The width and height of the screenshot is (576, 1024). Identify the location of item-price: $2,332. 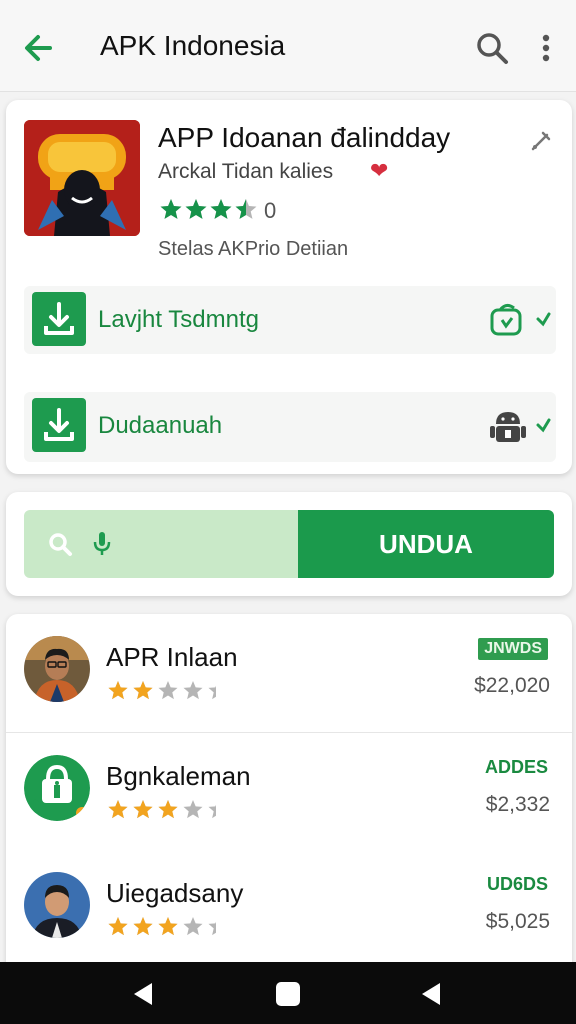
(517, 804).